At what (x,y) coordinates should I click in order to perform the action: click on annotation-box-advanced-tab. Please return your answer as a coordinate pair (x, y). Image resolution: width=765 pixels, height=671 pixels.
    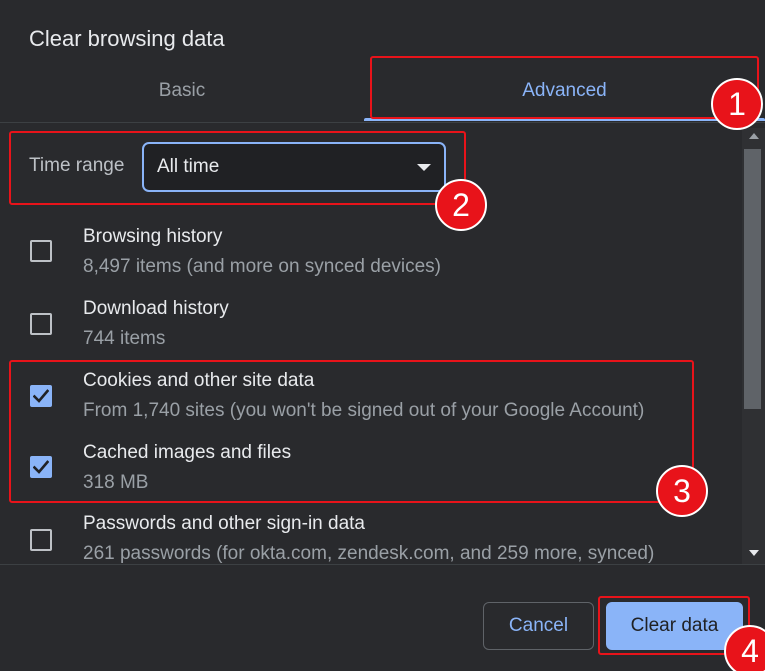
    Looking at the image, I should click on (564, 87).